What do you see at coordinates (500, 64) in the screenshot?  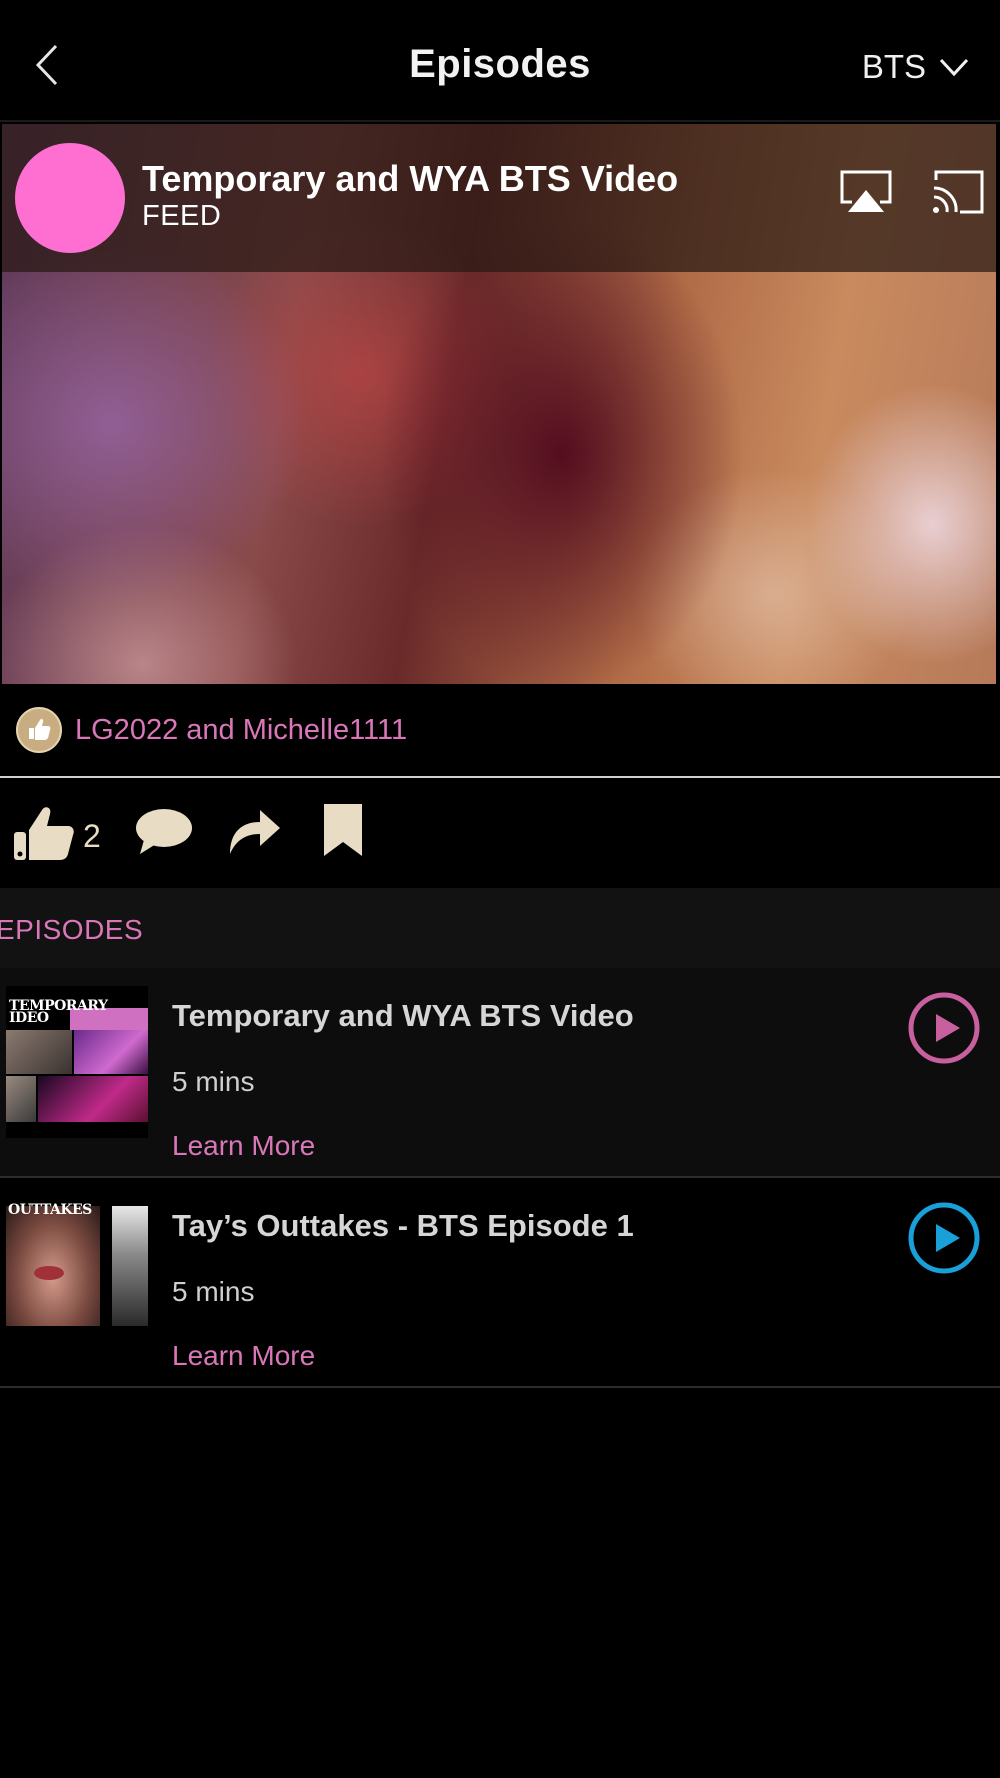 I see `page-title: Episodes` at bounding box center [500, 64].